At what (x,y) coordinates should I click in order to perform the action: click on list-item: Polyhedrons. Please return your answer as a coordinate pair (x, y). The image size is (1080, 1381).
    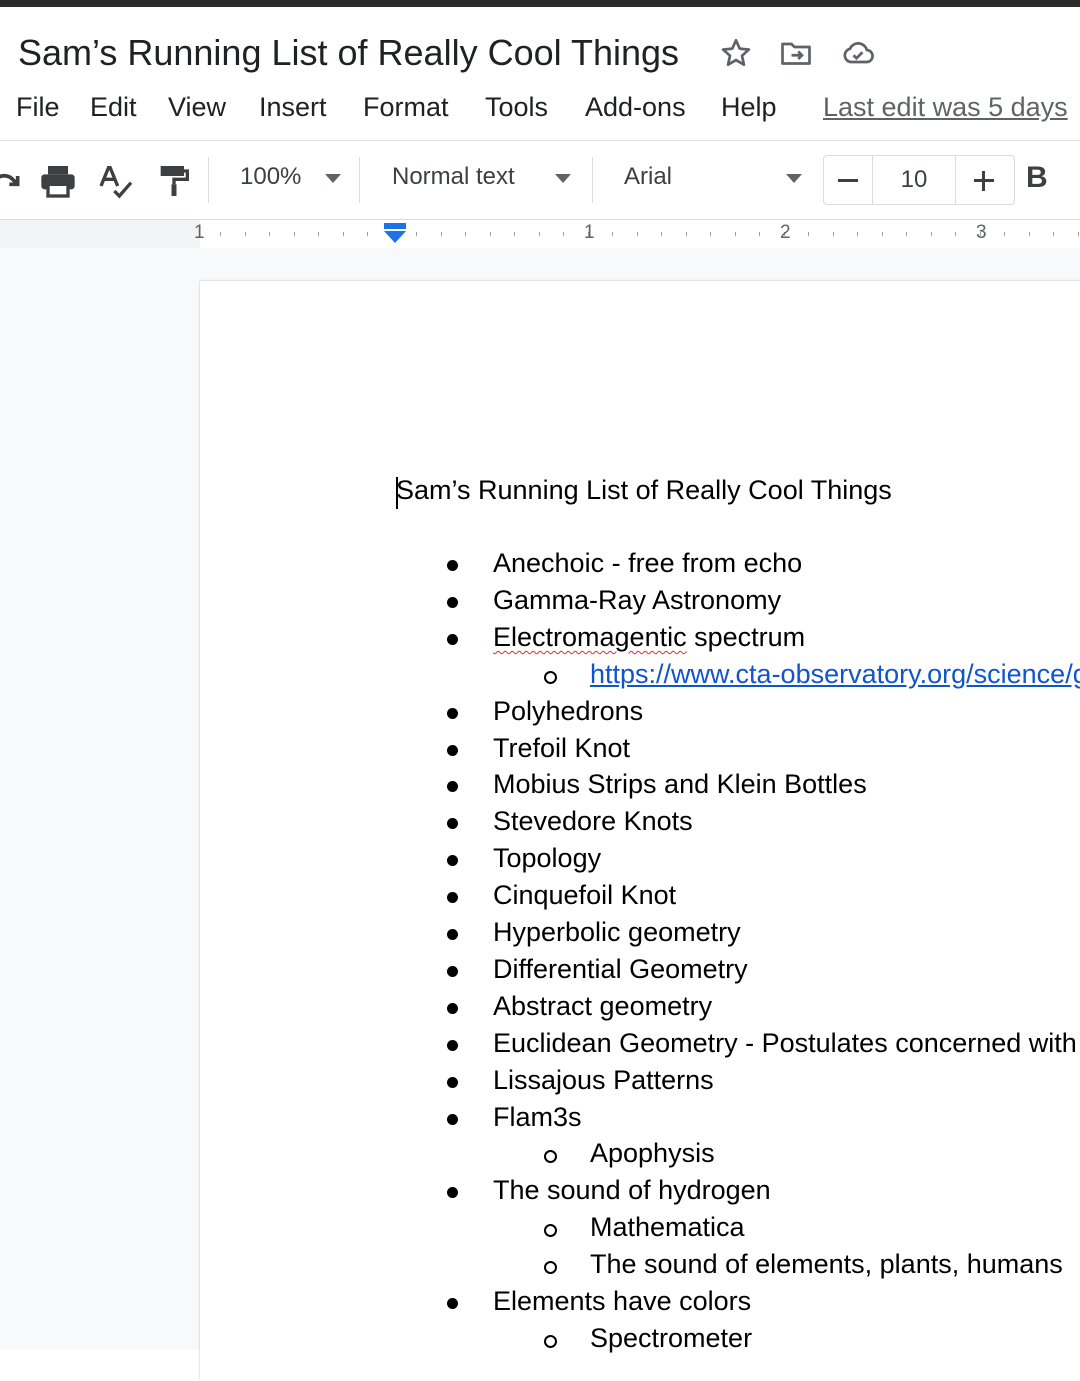
    Looking at the image, I should click on (568, 711).